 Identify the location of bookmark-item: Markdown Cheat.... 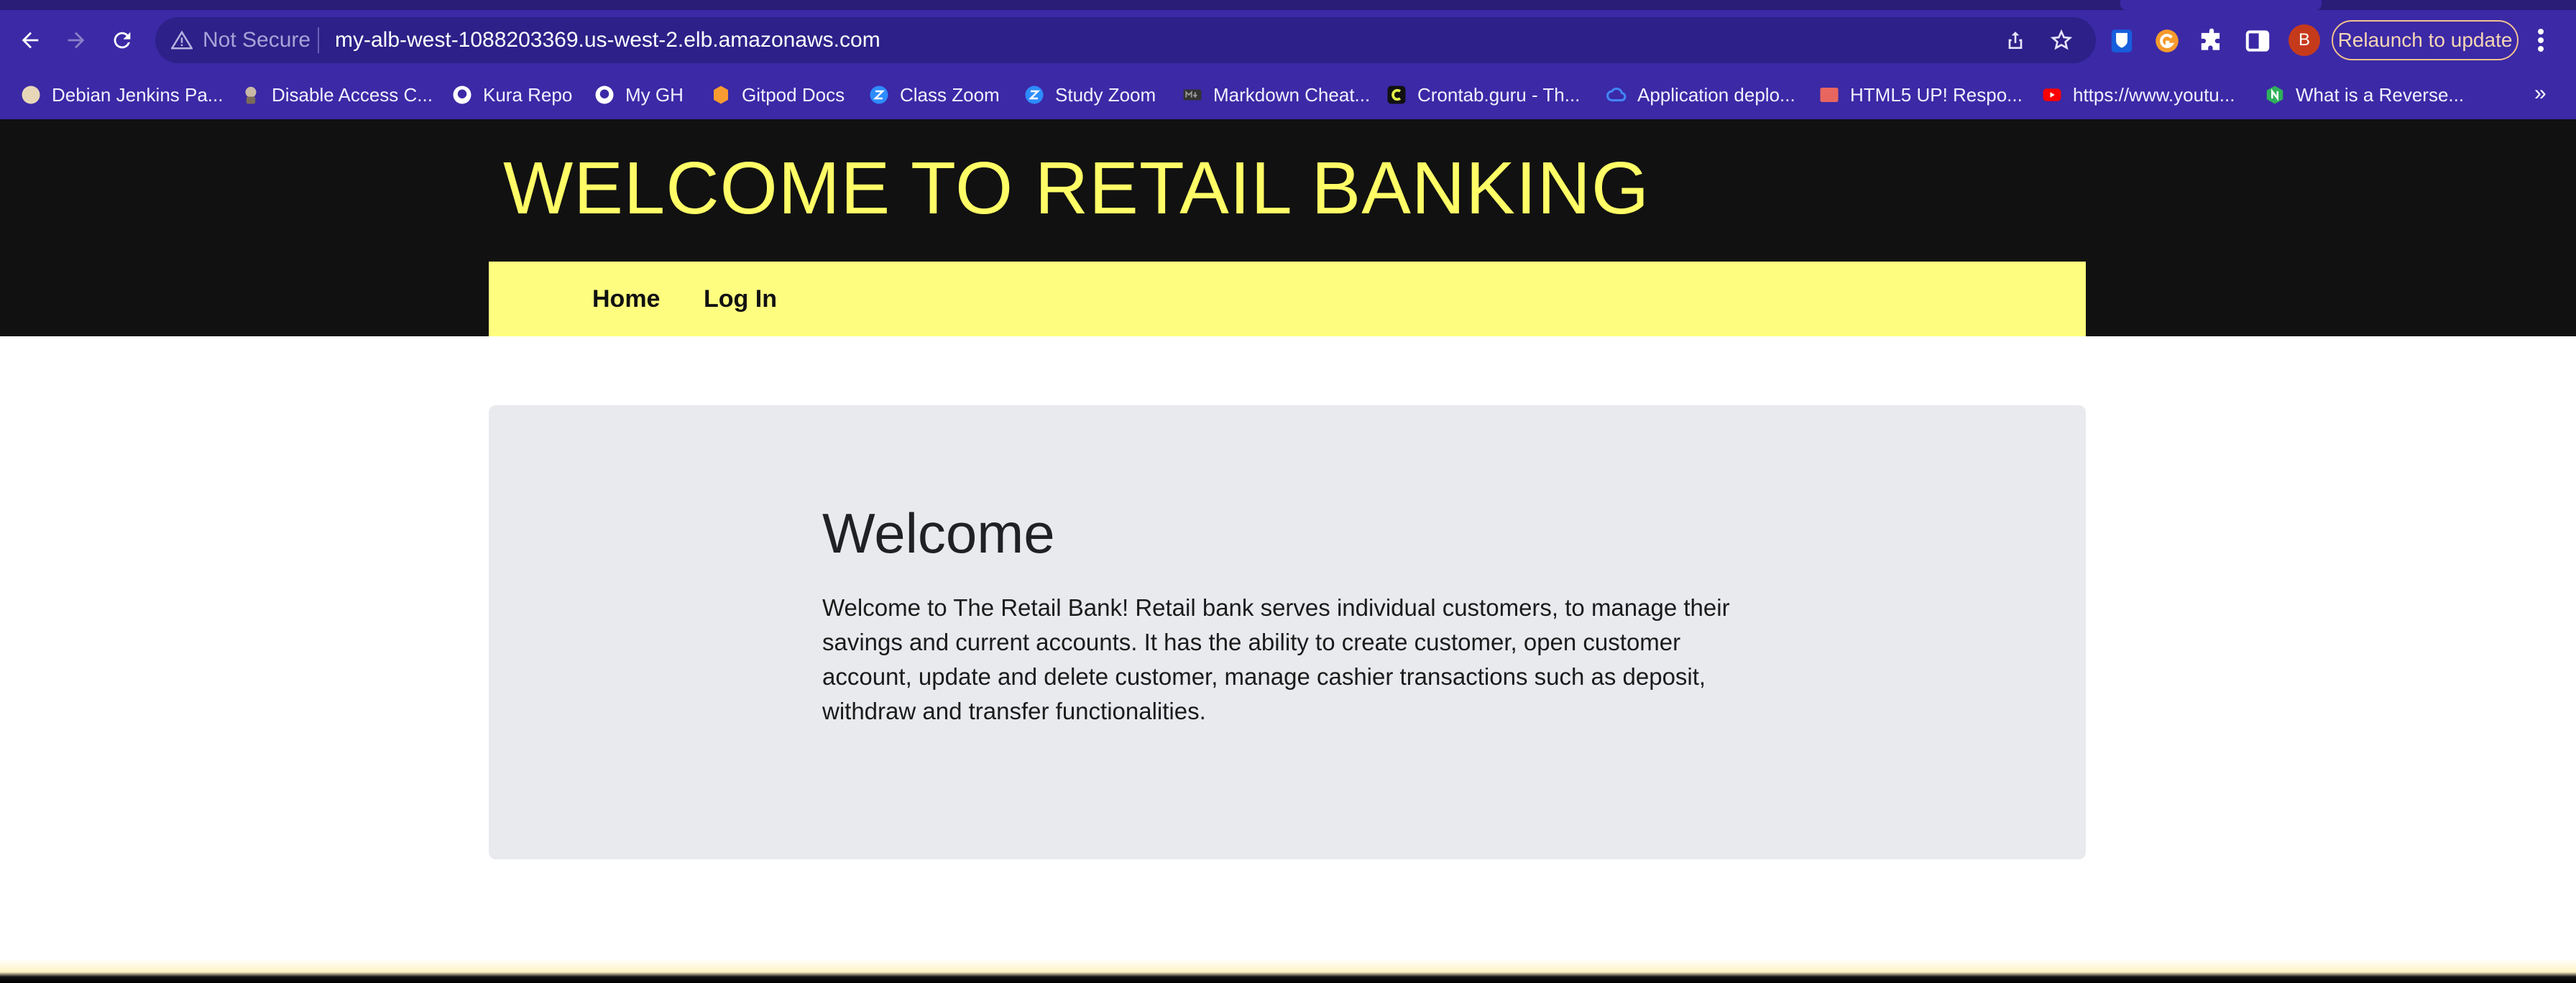
(1276, 94).